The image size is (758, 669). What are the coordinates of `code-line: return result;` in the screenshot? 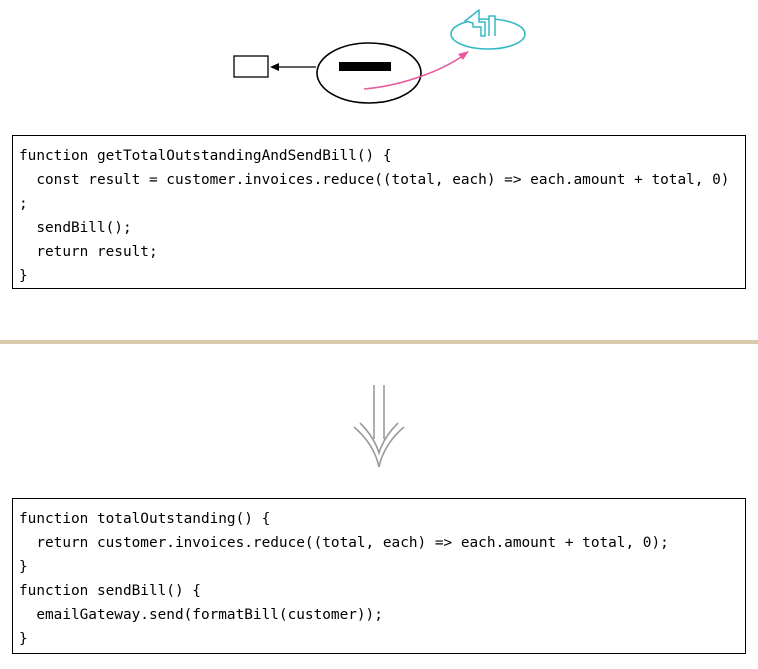 It's located at (88, 252).